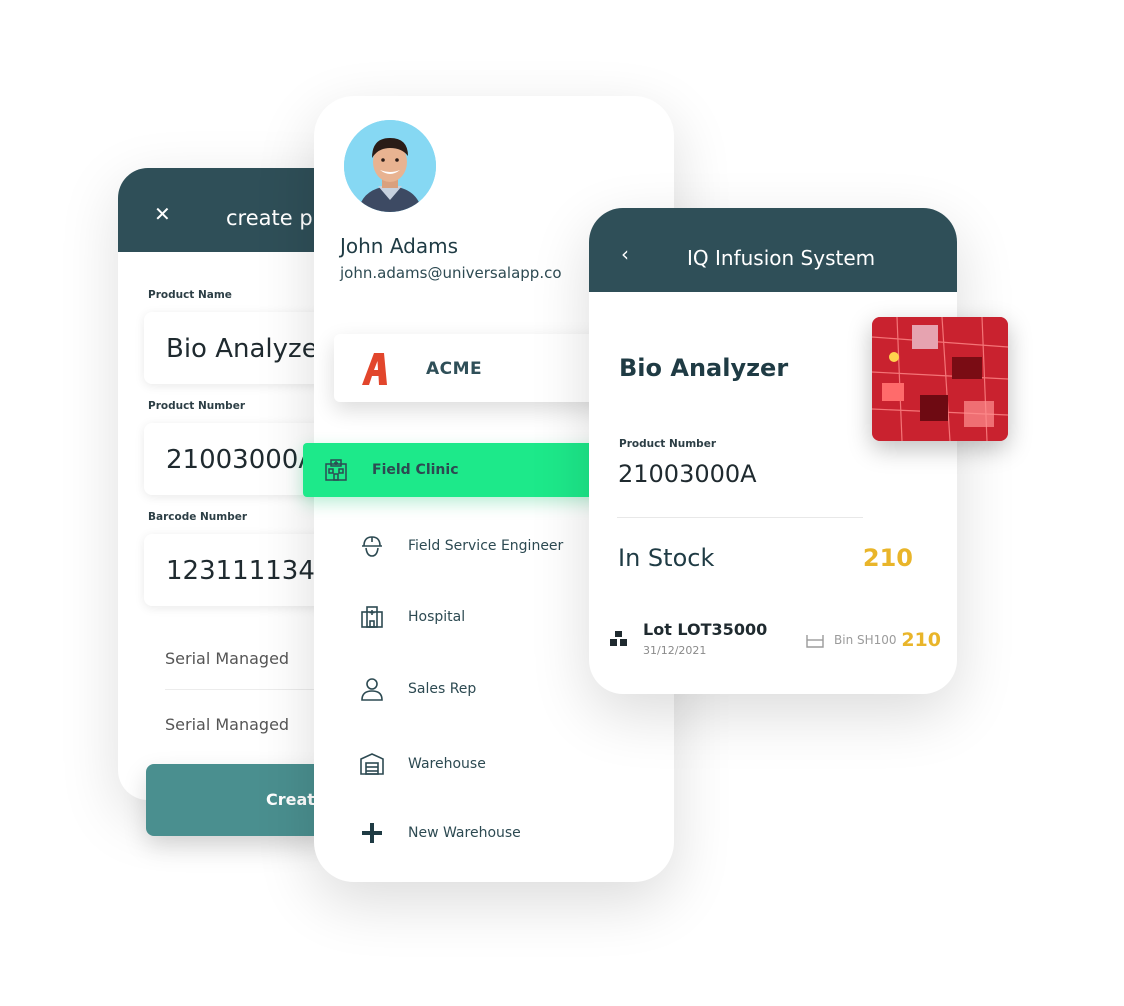  Describe the element at coordinates (162, 214) in the screenshot. I see `close-icon: ✕` at that location.